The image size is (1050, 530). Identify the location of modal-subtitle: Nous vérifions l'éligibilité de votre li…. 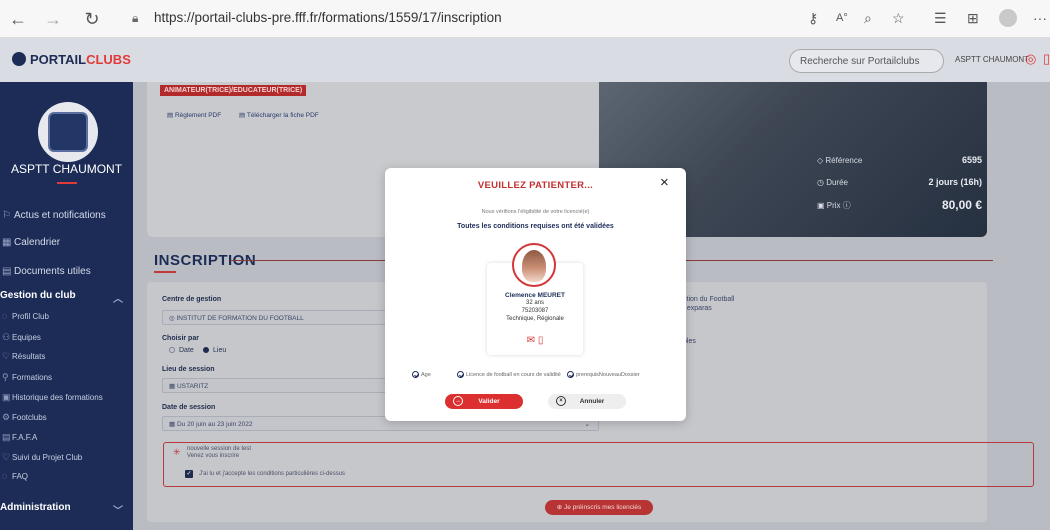
(535, 212).